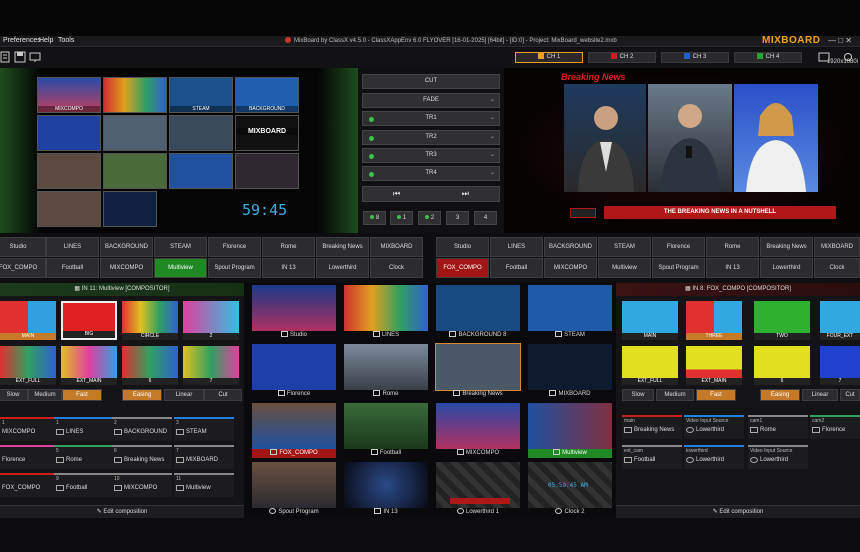 This screenshot has width=860, height=552. Describe the element at coordinates (516, 268) in the screenshot. I see `program-source-football: Football` at that location.